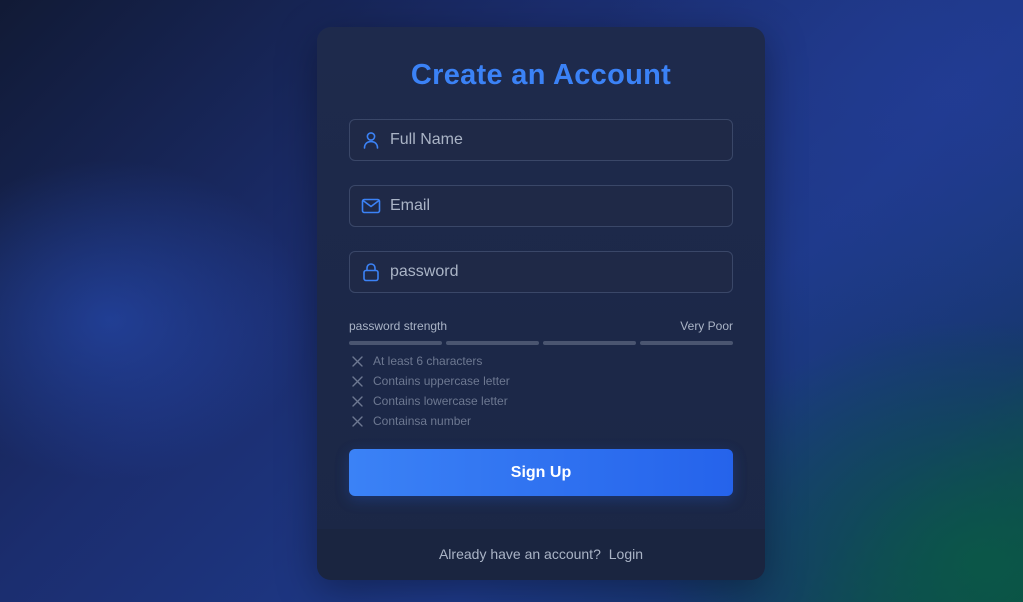 The width and height of the screenshot is (1023, 602). I want to click on email-input, so click(555, 206).